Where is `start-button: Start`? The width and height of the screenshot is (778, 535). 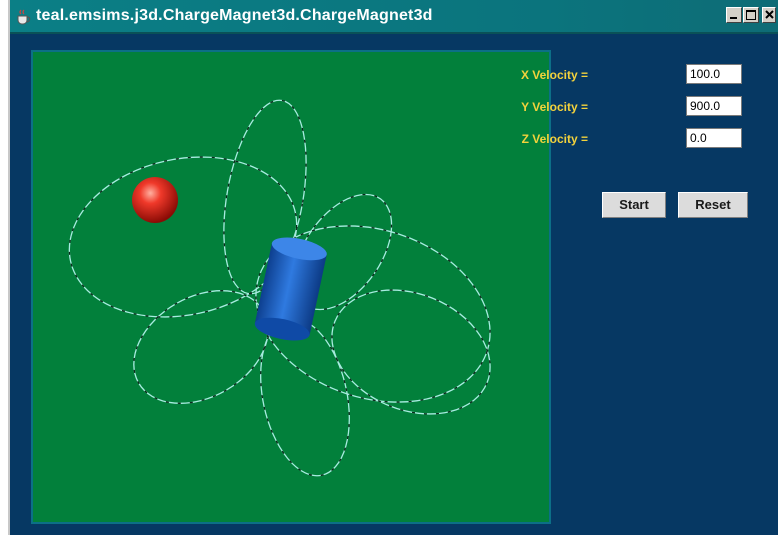 start-button: Start is located at coordinates (634, 205).